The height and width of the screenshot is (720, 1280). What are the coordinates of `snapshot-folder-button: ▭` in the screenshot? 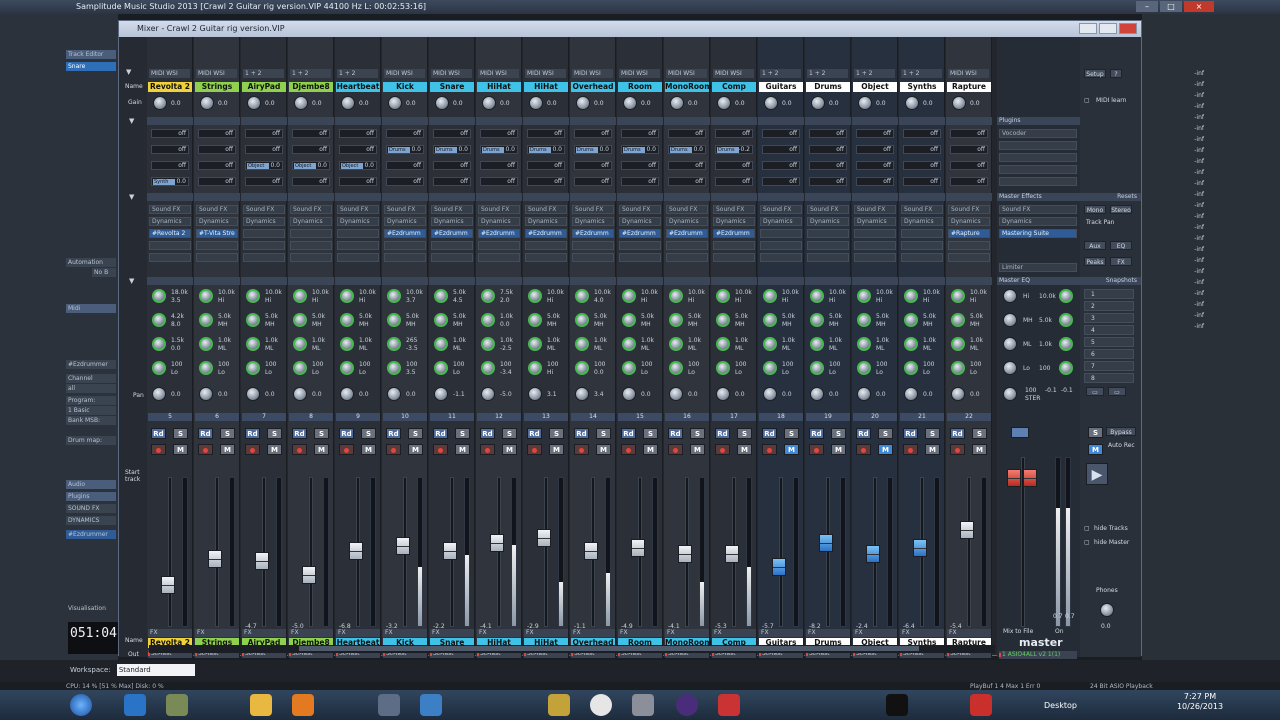 It's located at (1095, 391).